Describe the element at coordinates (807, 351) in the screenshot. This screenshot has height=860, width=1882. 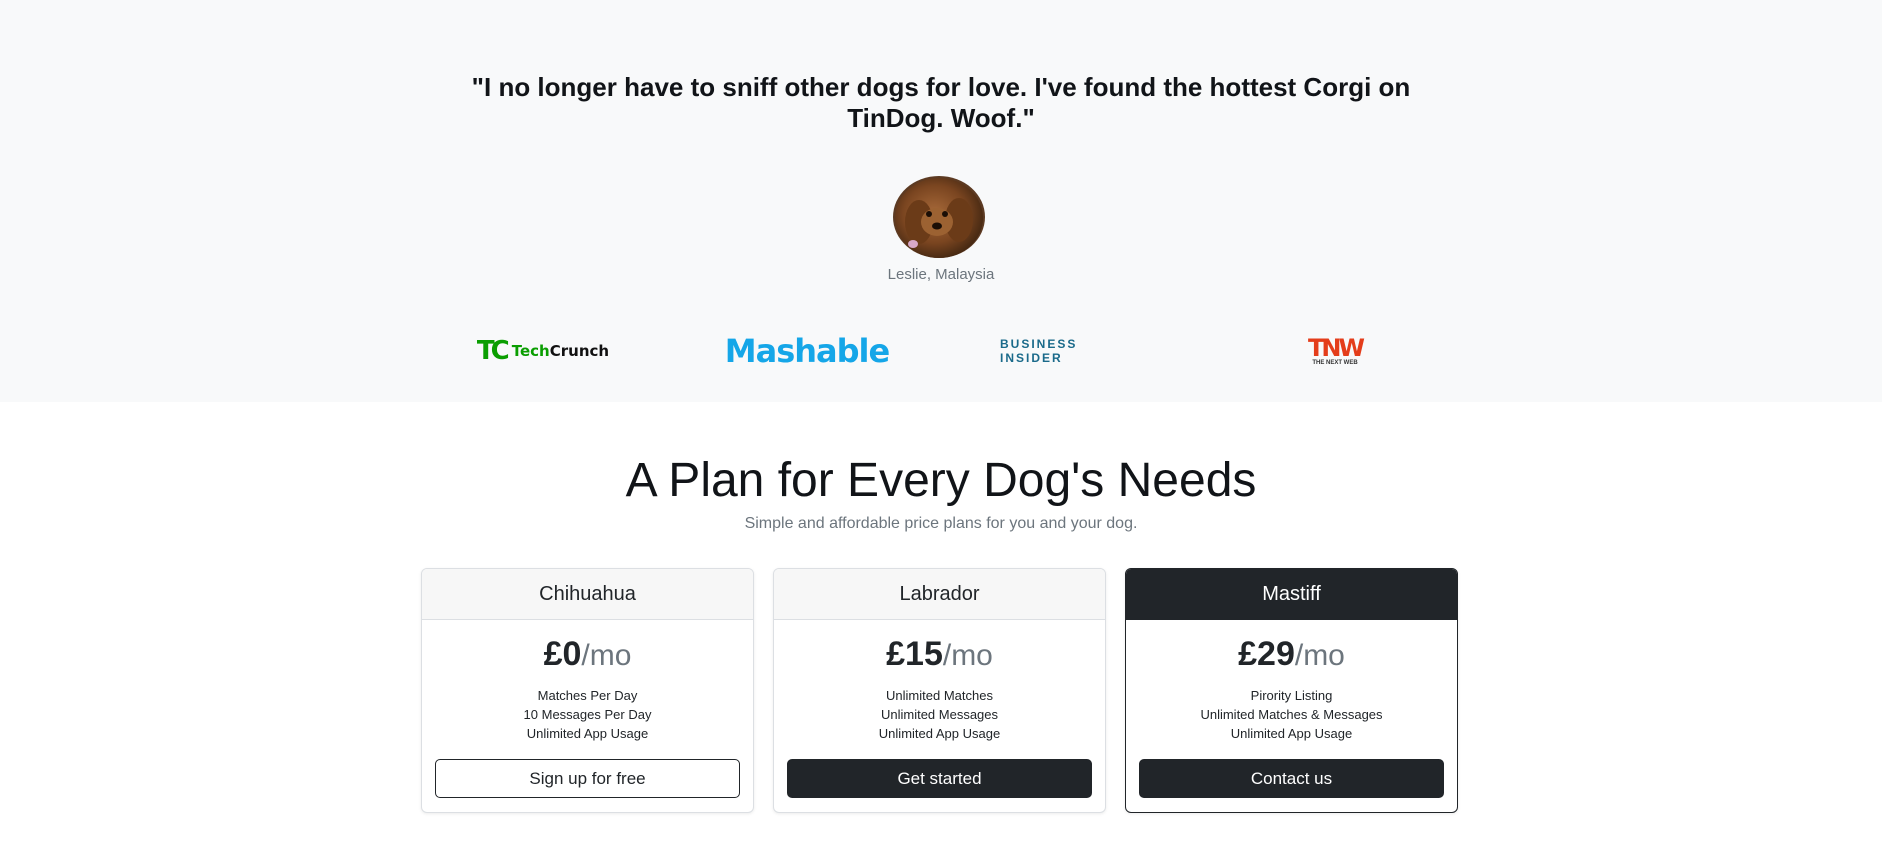
I see `mashable-logo: Mashable` at that location.